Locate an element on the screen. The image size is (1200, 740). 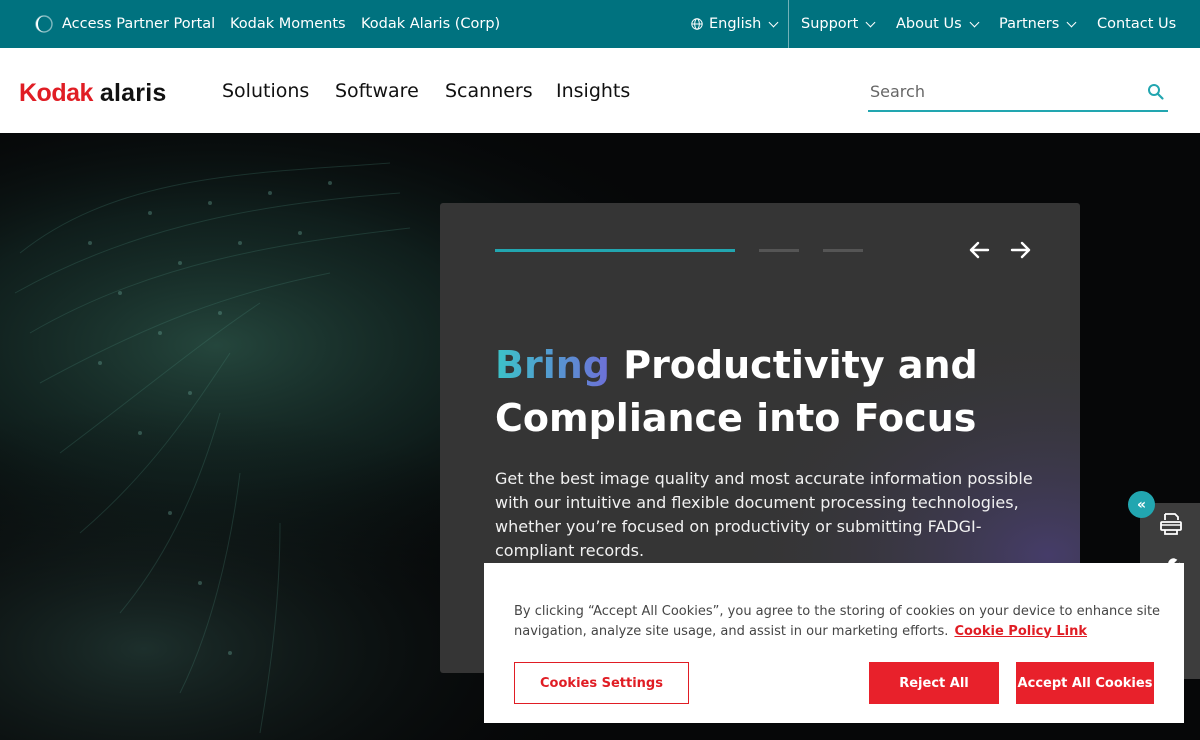
cookies-settings-button: Cookies Settings is located at coordinates (601, 683).